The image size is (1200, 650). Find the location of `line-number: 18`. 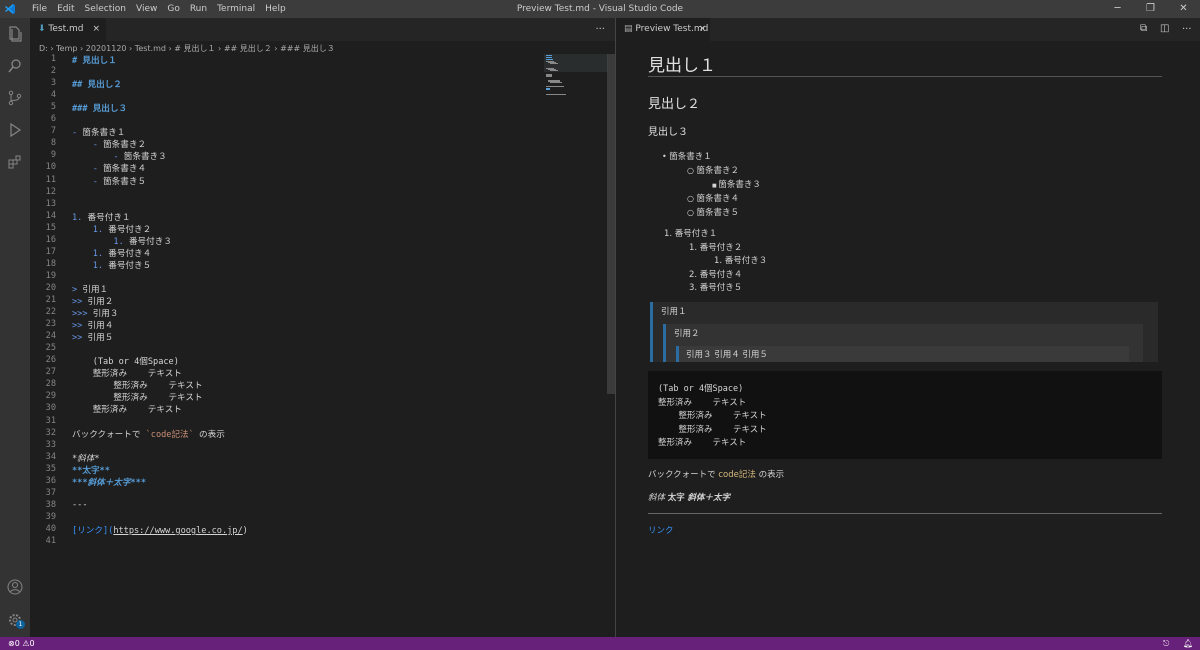

line-number: 18 is located at coordinates (50, 263).